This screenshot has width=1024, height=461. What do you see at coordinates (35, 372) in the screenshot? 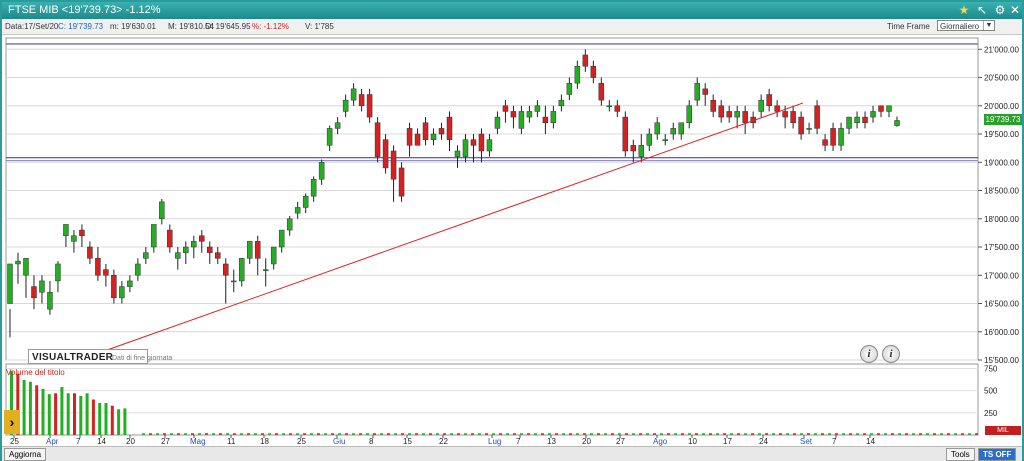
I see `volume-label: Volume del titolo` at bounding box center [35, 372].